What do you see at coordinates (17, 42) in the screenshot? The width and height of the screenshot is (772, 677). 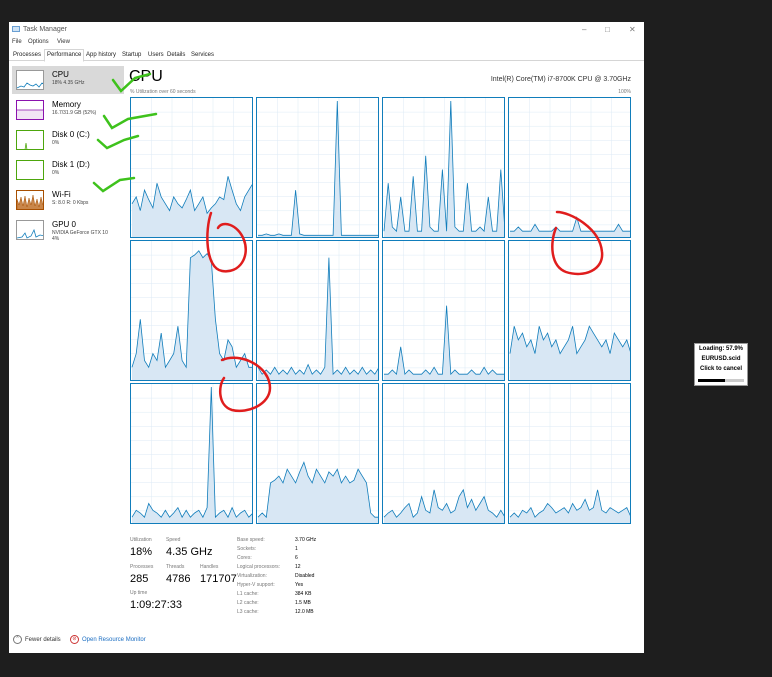 I see `menu-file: File` at bounding box center [17, 42].